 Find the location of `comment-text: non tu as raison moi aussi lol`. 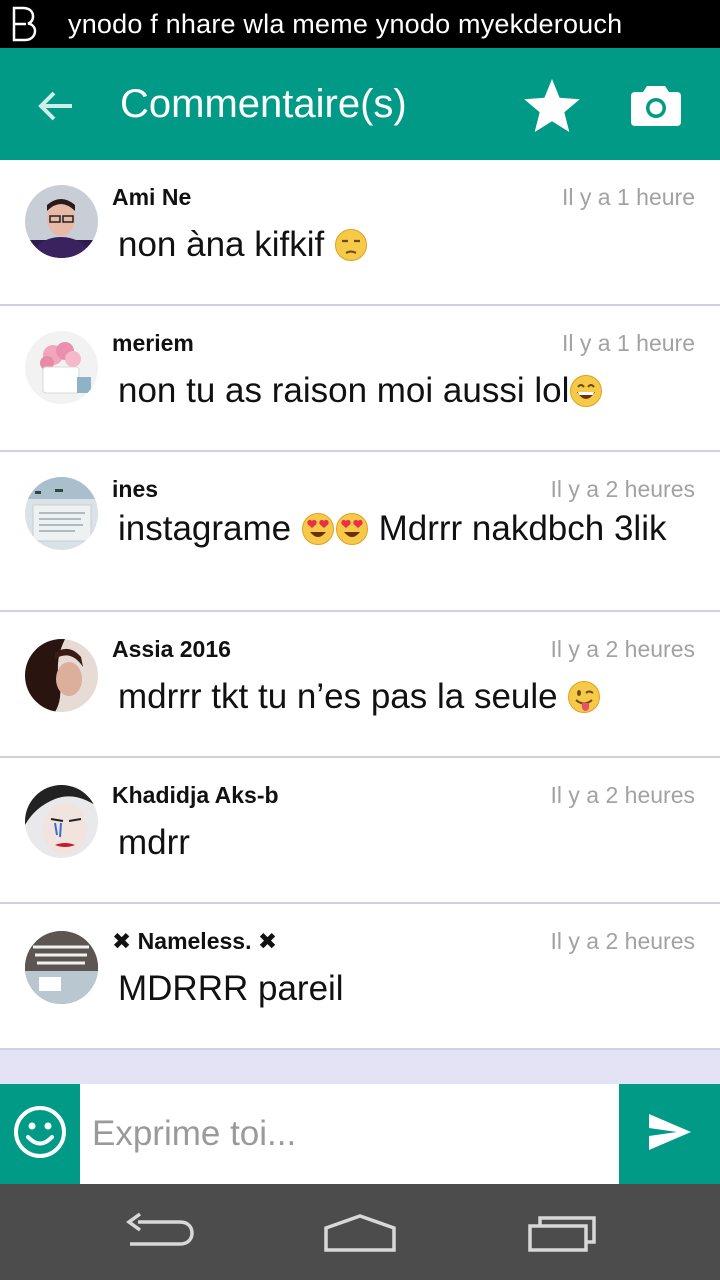

comment-text: non tu as raison moi aussi lol is located at coordinates (398, 390).